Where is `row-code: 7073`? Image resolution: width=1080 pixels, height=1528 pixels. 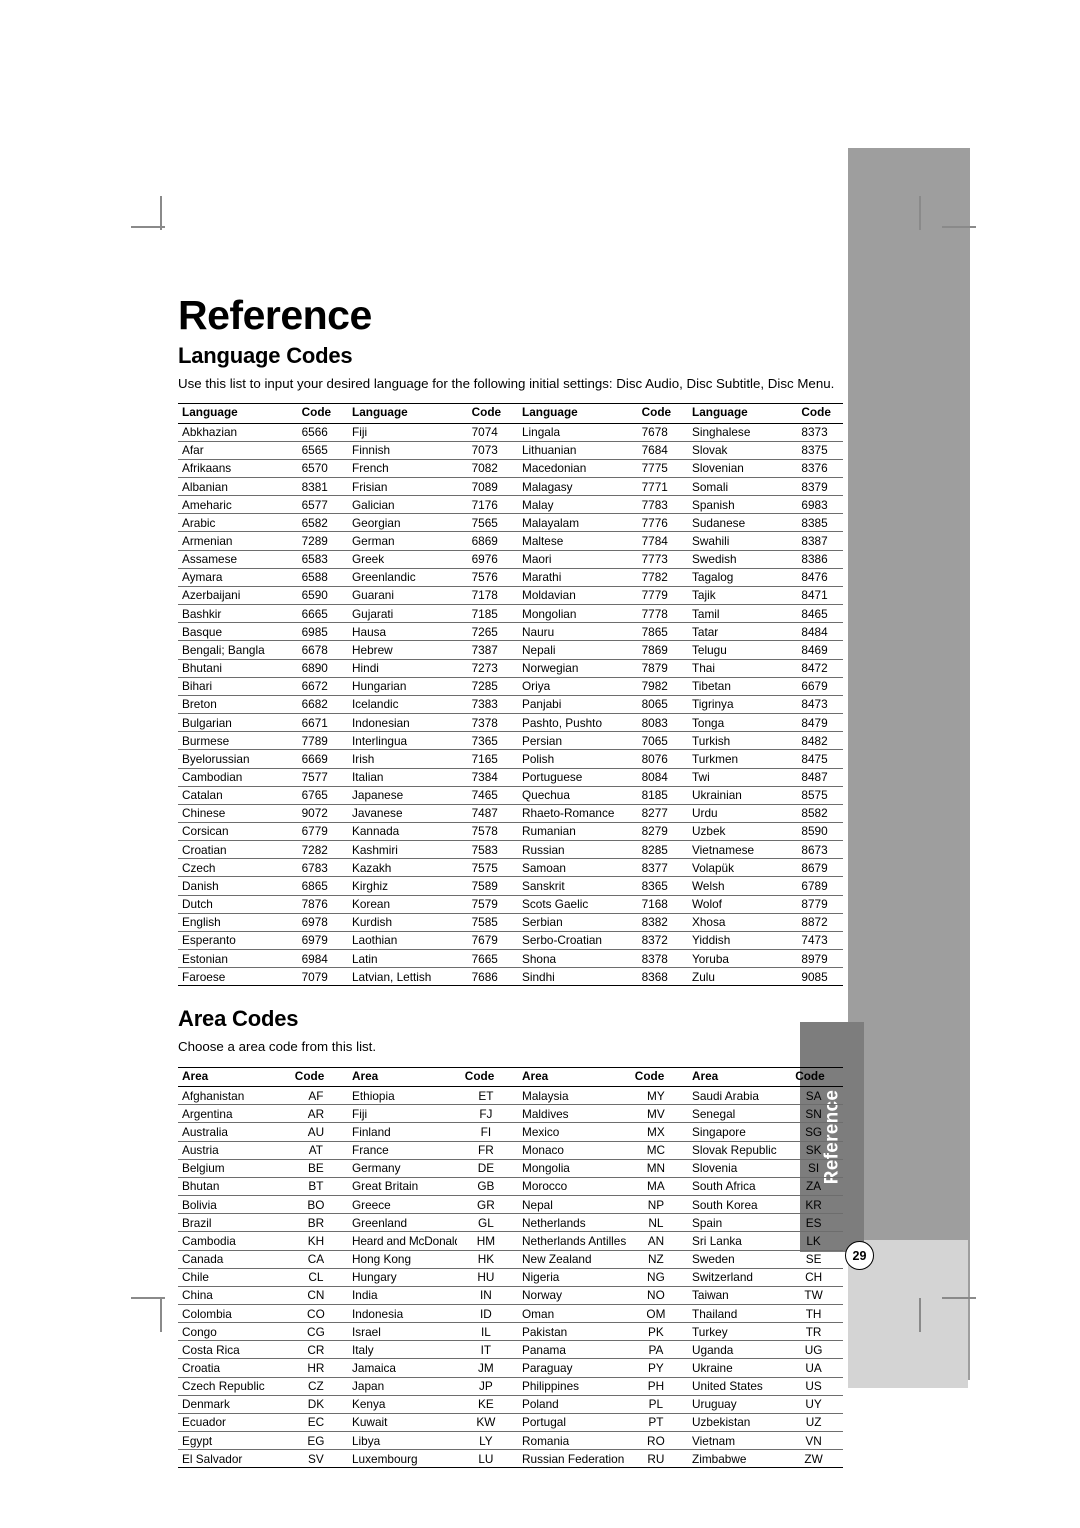
row-code: 7073 is located at coordinates (490, 450).